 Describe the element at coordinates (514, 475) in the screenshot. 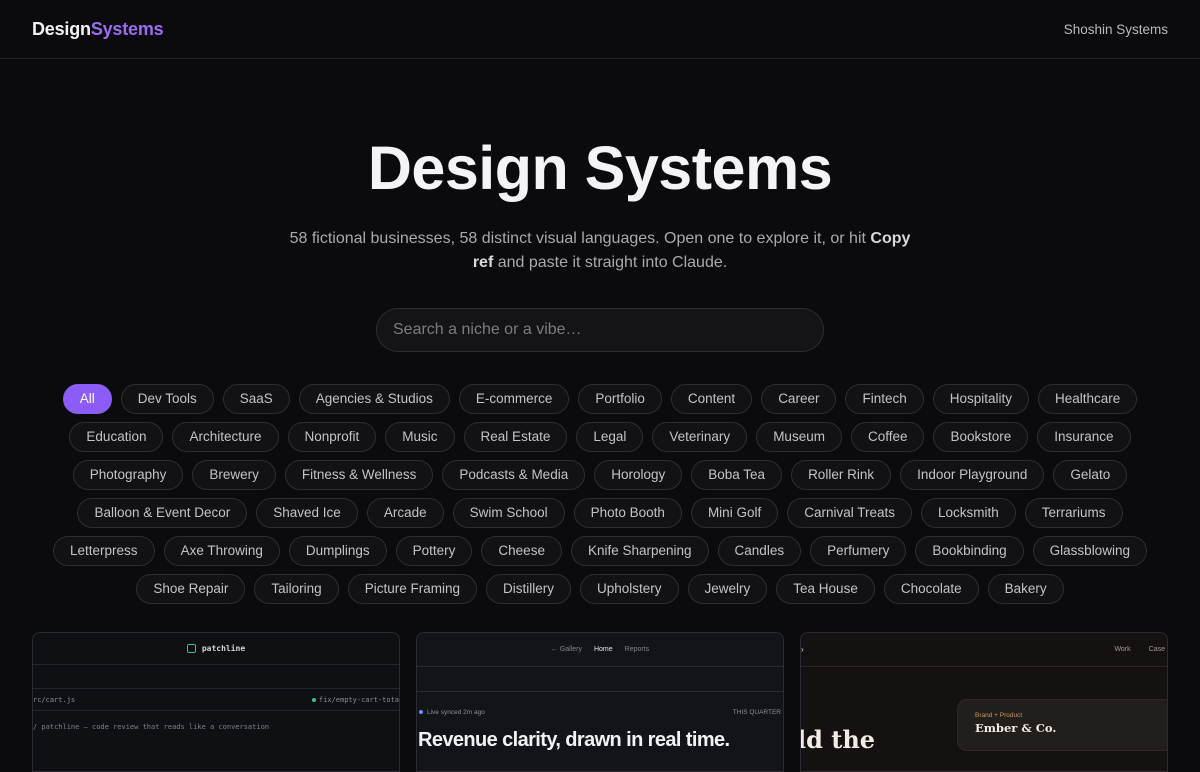

I see `filter-chip: Podcasts & Media` at that location.